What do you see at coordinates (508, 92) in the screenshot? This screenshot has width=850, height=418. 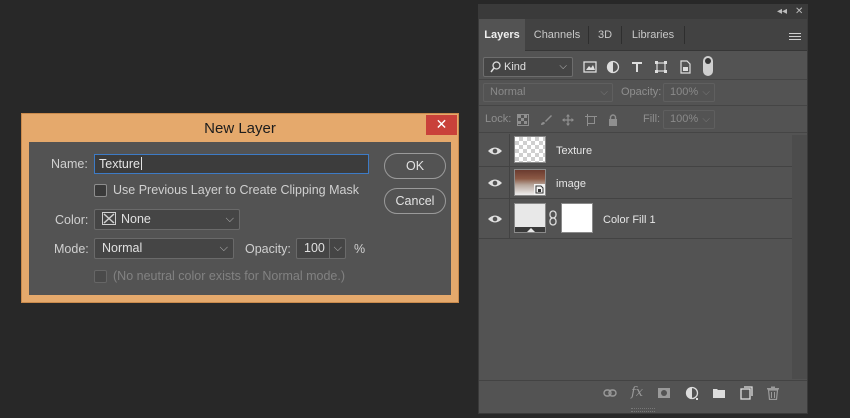 I see `blend-mode-value: Normal` at bounding box center [508, 92].